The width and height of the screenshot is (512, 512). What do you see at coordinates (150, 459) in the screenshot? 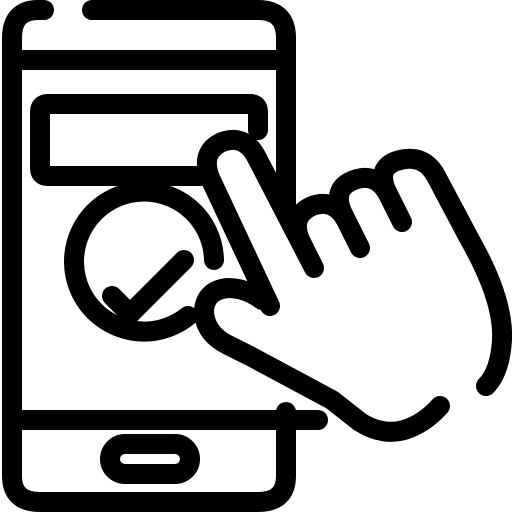
I see `home-button` at bounding box center [150, 459].